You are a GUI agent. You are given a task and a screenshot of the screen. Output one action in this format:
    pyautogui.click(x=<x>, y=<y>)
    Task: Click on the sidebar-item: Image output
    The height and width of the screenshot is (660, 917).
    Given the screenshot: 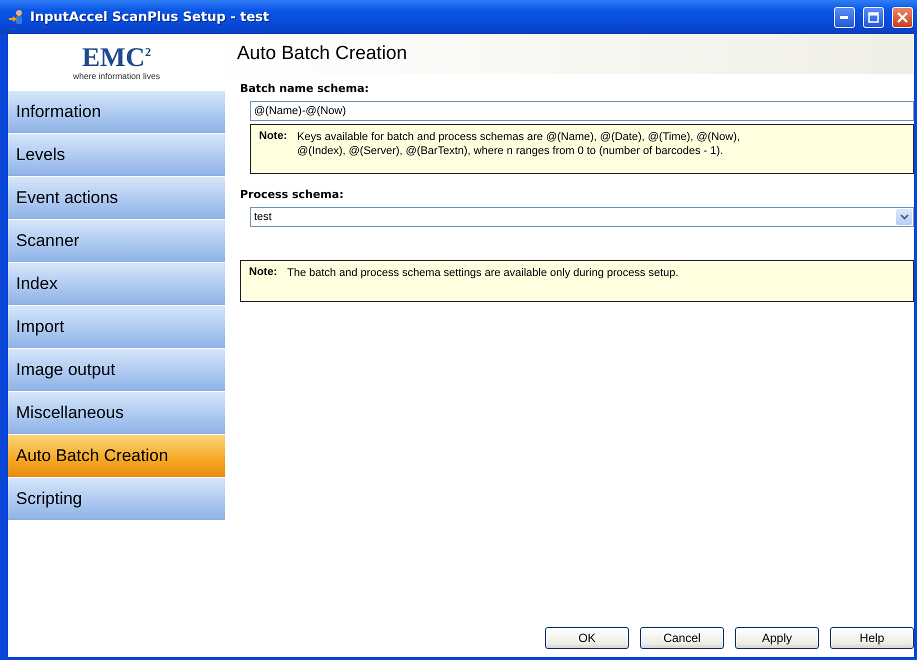 What is the action you would take?
    pyautogui.click(x=116, y=370)
    